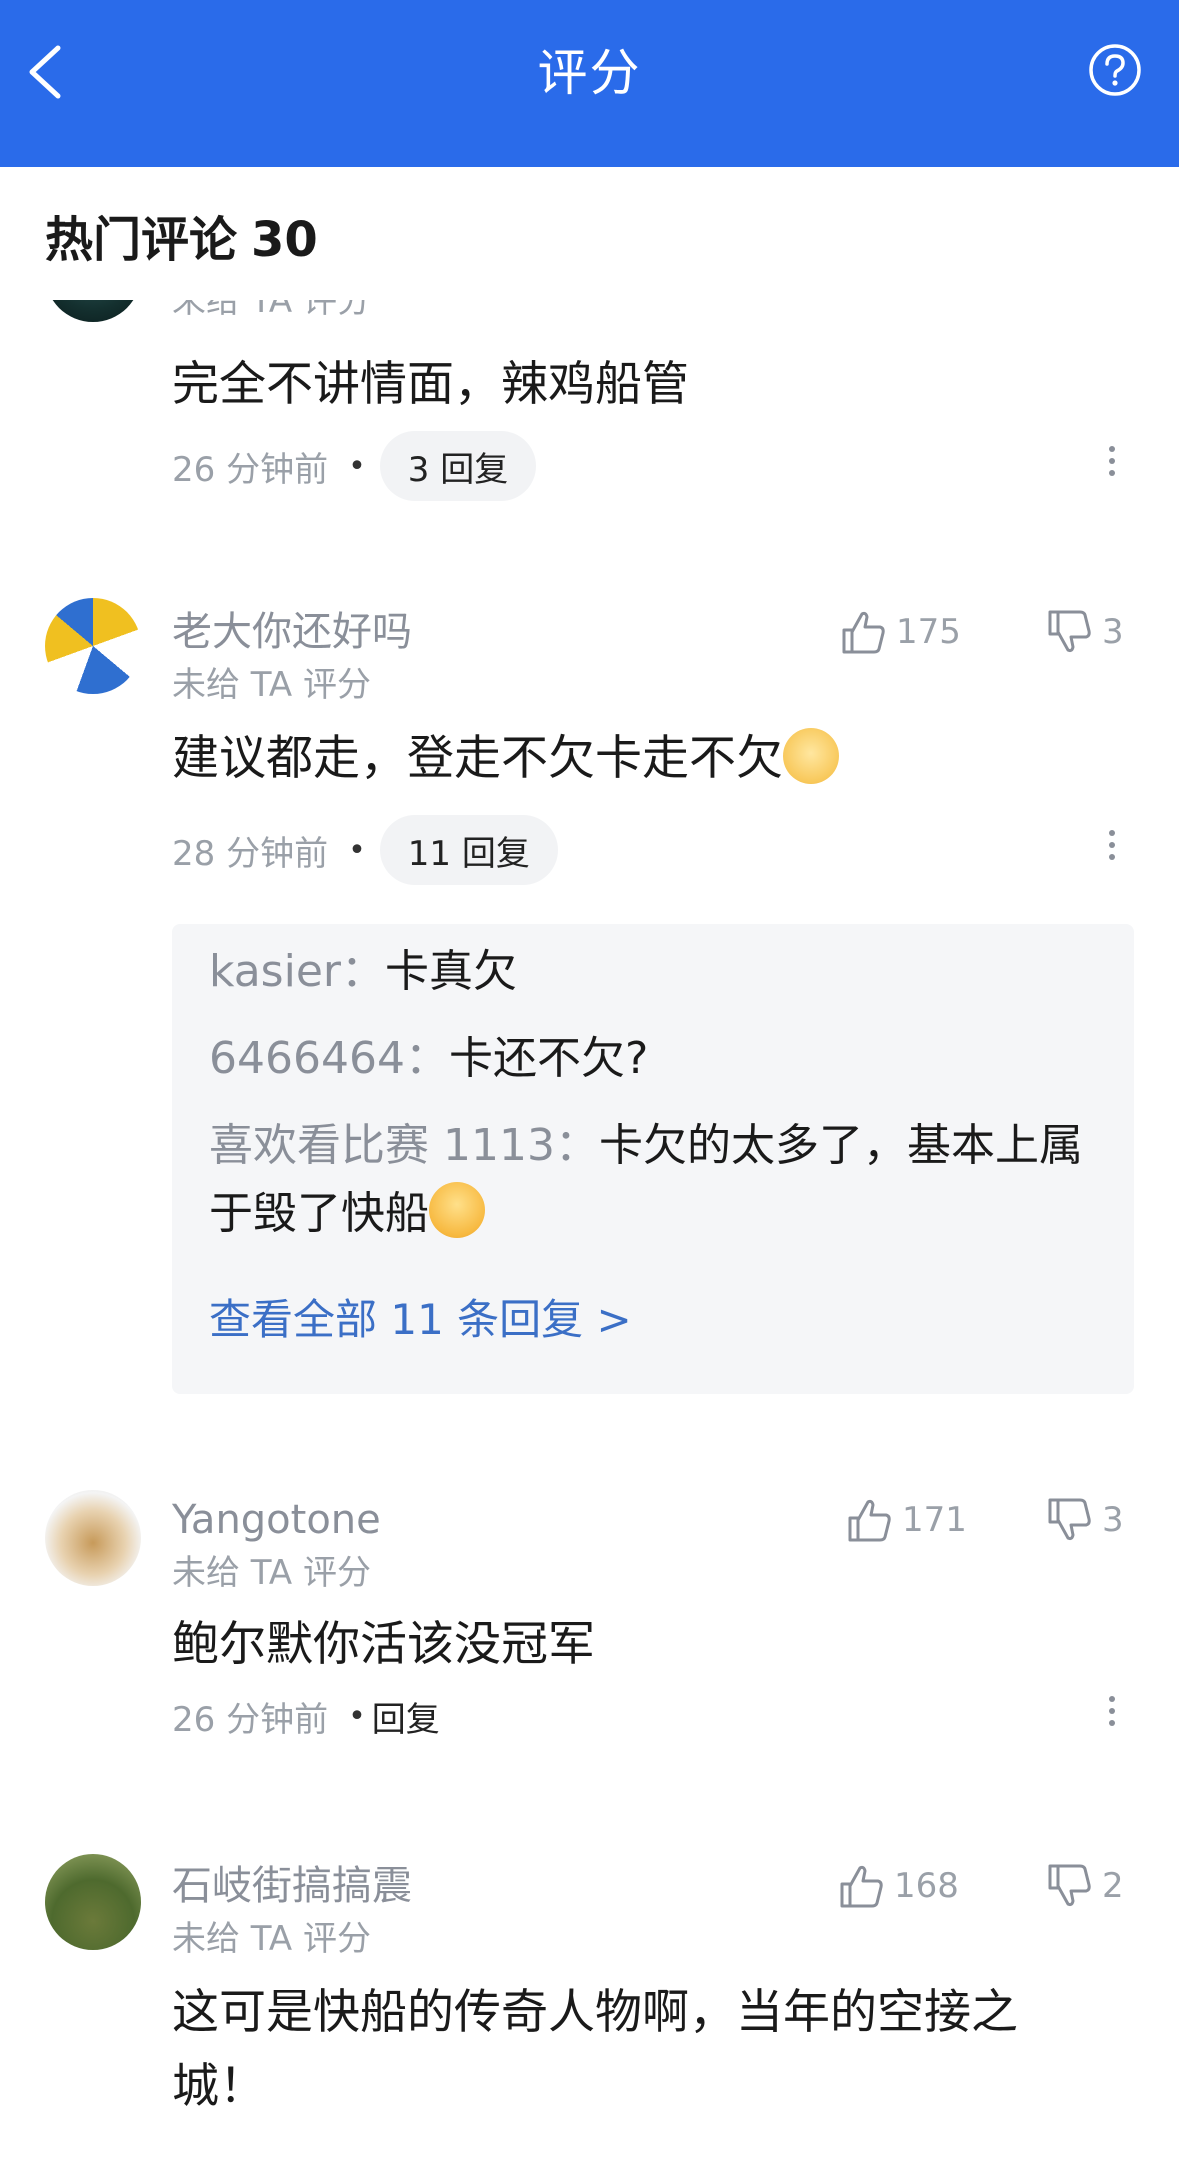 The image size is (1179, 2163). I want to click on comment-meta: 26 分钟前 • 回复, so click(306, 1716).